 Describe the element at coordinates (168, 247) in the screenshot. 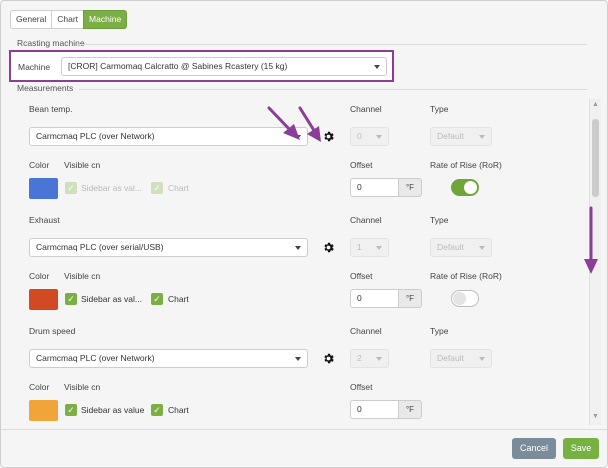

I see `source-select: Carmcmaq PLC (over serial/USB)` at that location.